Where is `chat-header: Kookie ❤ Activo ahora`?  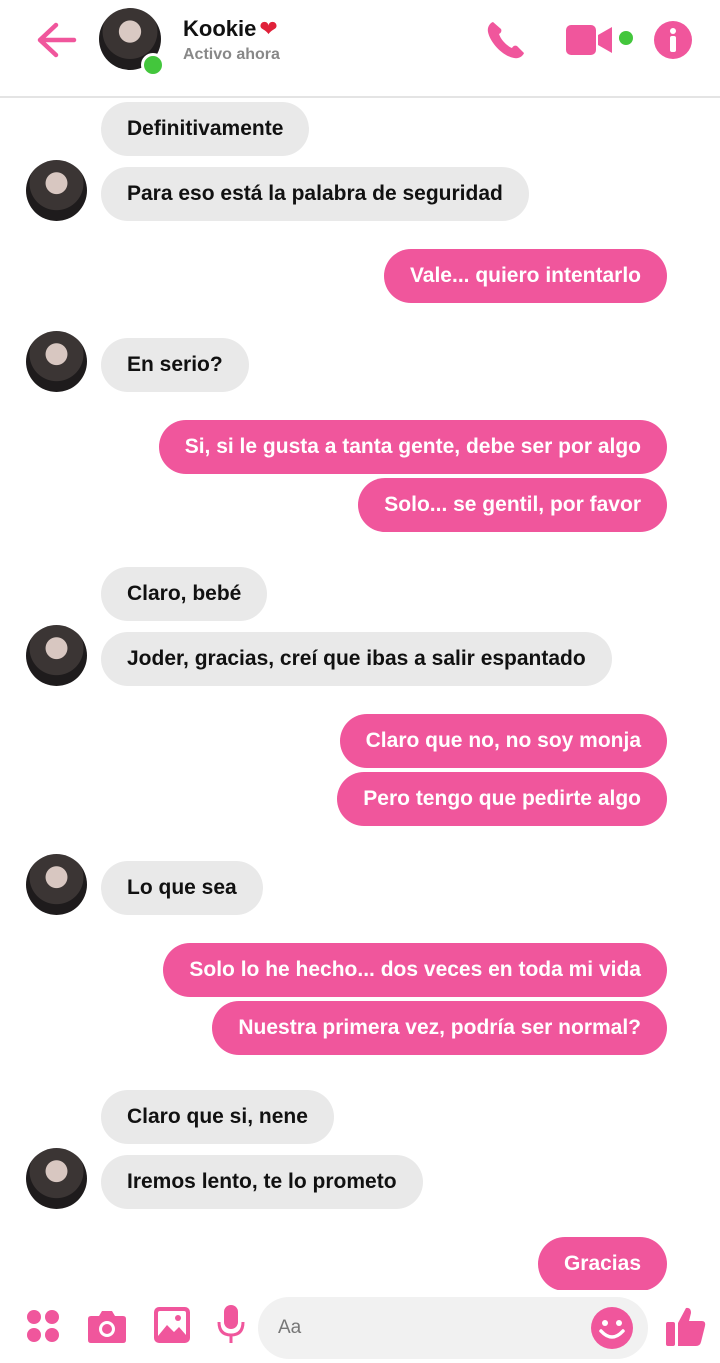
chat-header: Kookie ❤ Activo ahora is located at coordinates (360, 49).